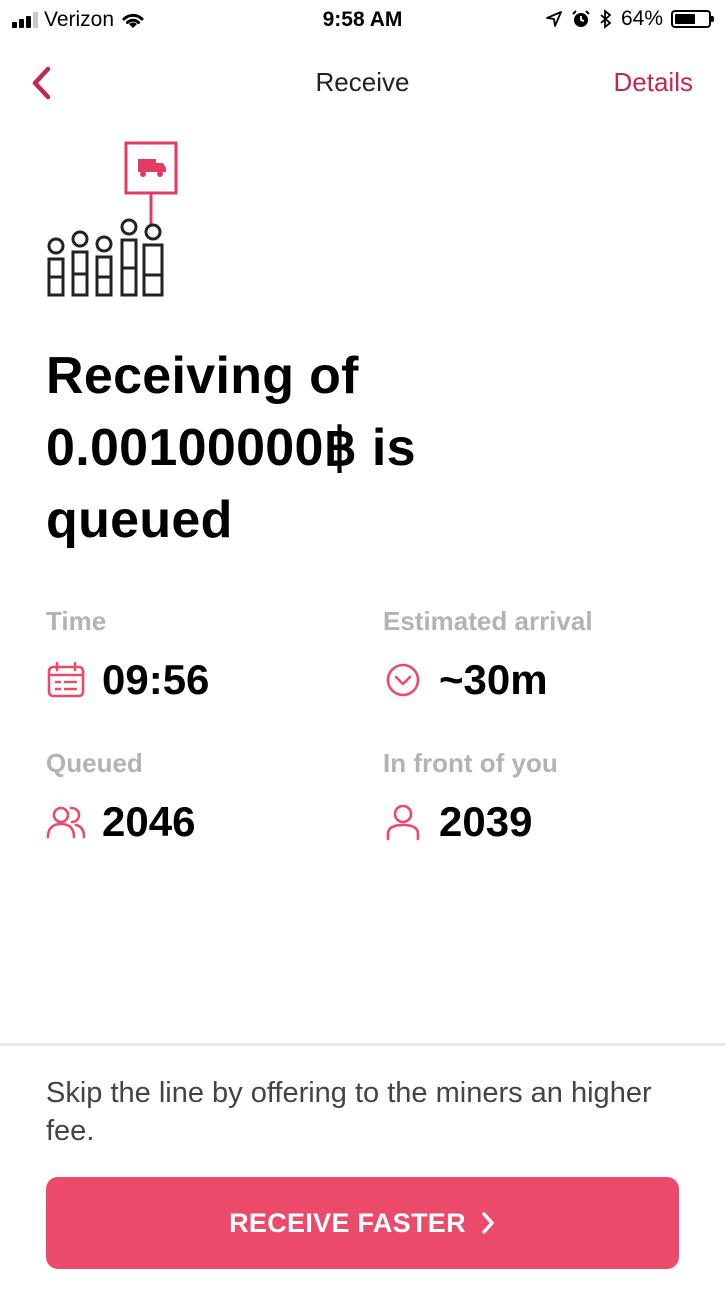 The width and height of the screenshot is (725, 1289). Describe the element at coordinates (362, 20) in the screenshot. I see `status-bar: Verizon 9:58 AM 64%` at that location.